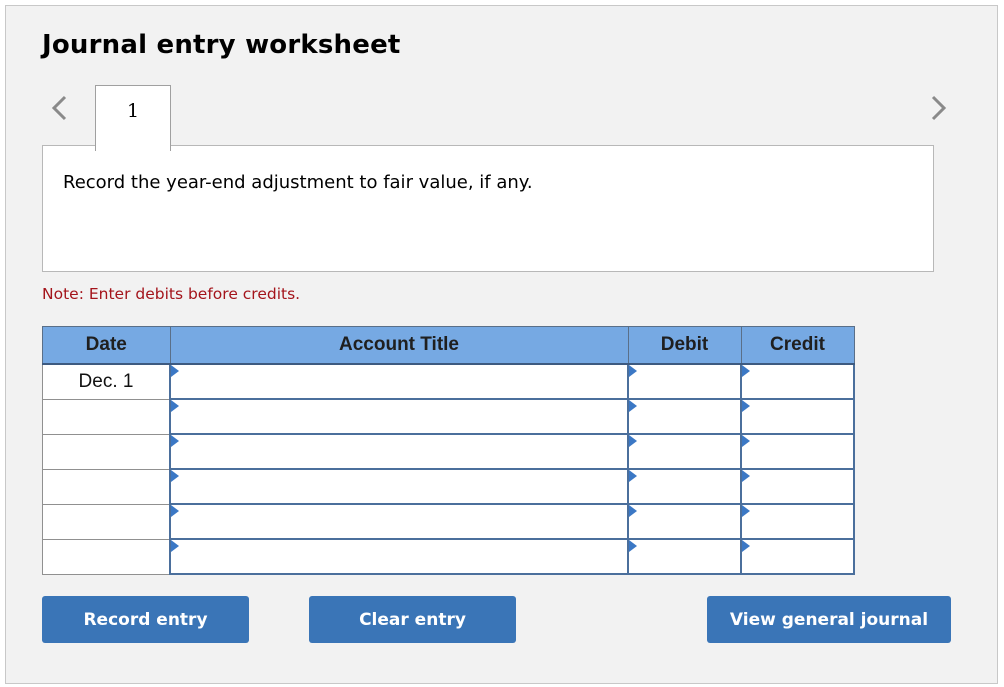 The image size is (1004, 687). I want to click on chevron-right-icon, so click(939, 108).